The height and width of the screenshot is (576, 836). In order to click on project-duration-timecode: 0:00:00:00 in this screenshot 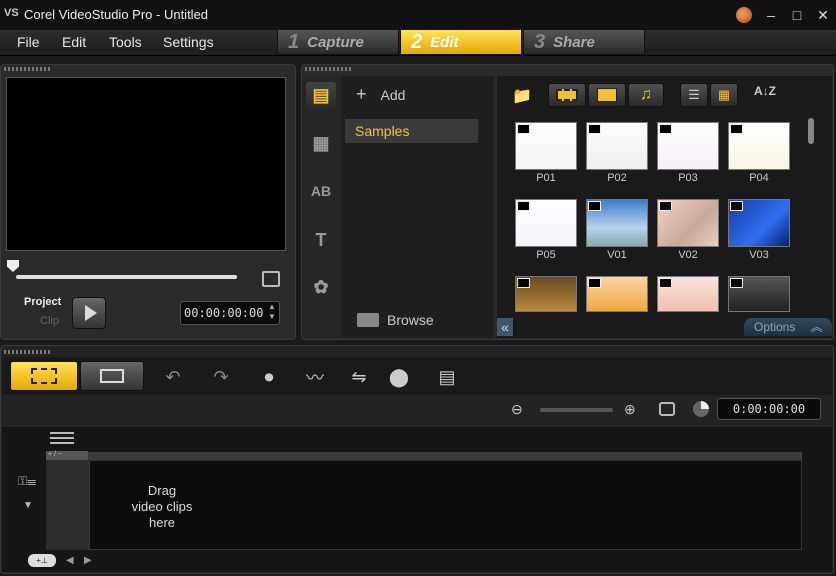, I will do `click(769, 409)`.